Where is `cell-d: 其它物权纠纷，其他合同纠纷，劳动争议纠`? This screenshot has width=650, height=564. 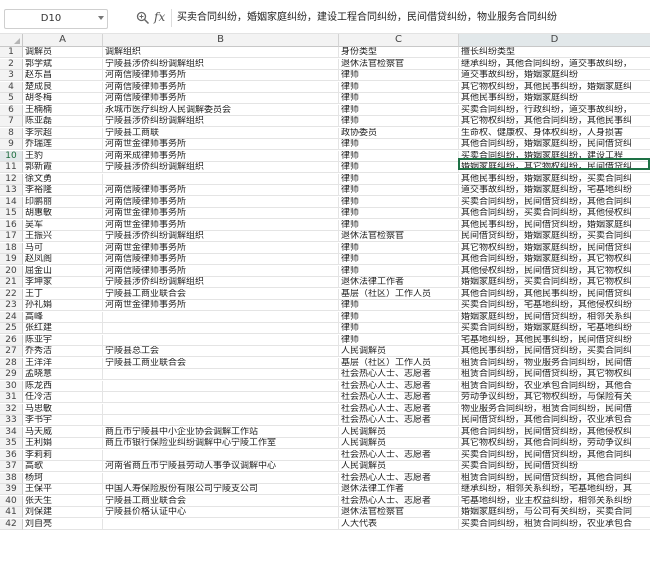
cell-d: 其它物权纠纷，其他合同纠纷，劳动争议纠 is located at coordinates (554, 443).